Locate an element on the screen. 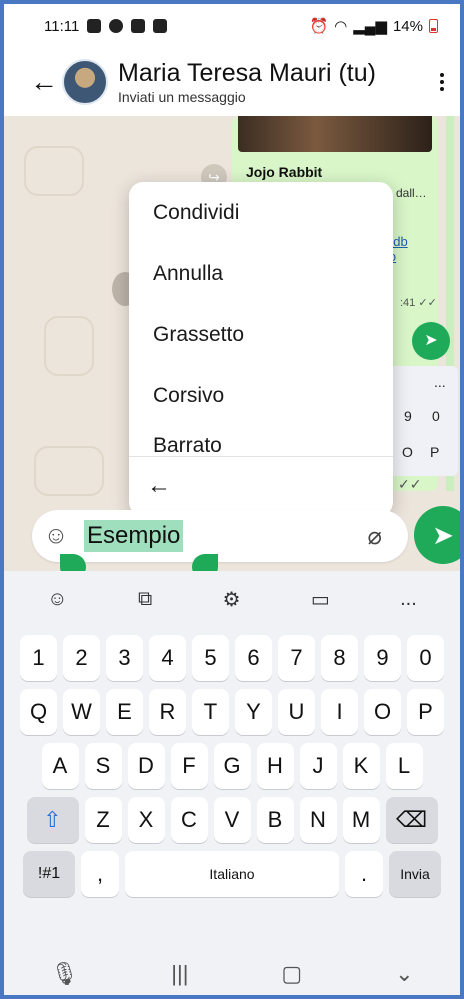  key-1: 1 is located at coordinates (38, 658).